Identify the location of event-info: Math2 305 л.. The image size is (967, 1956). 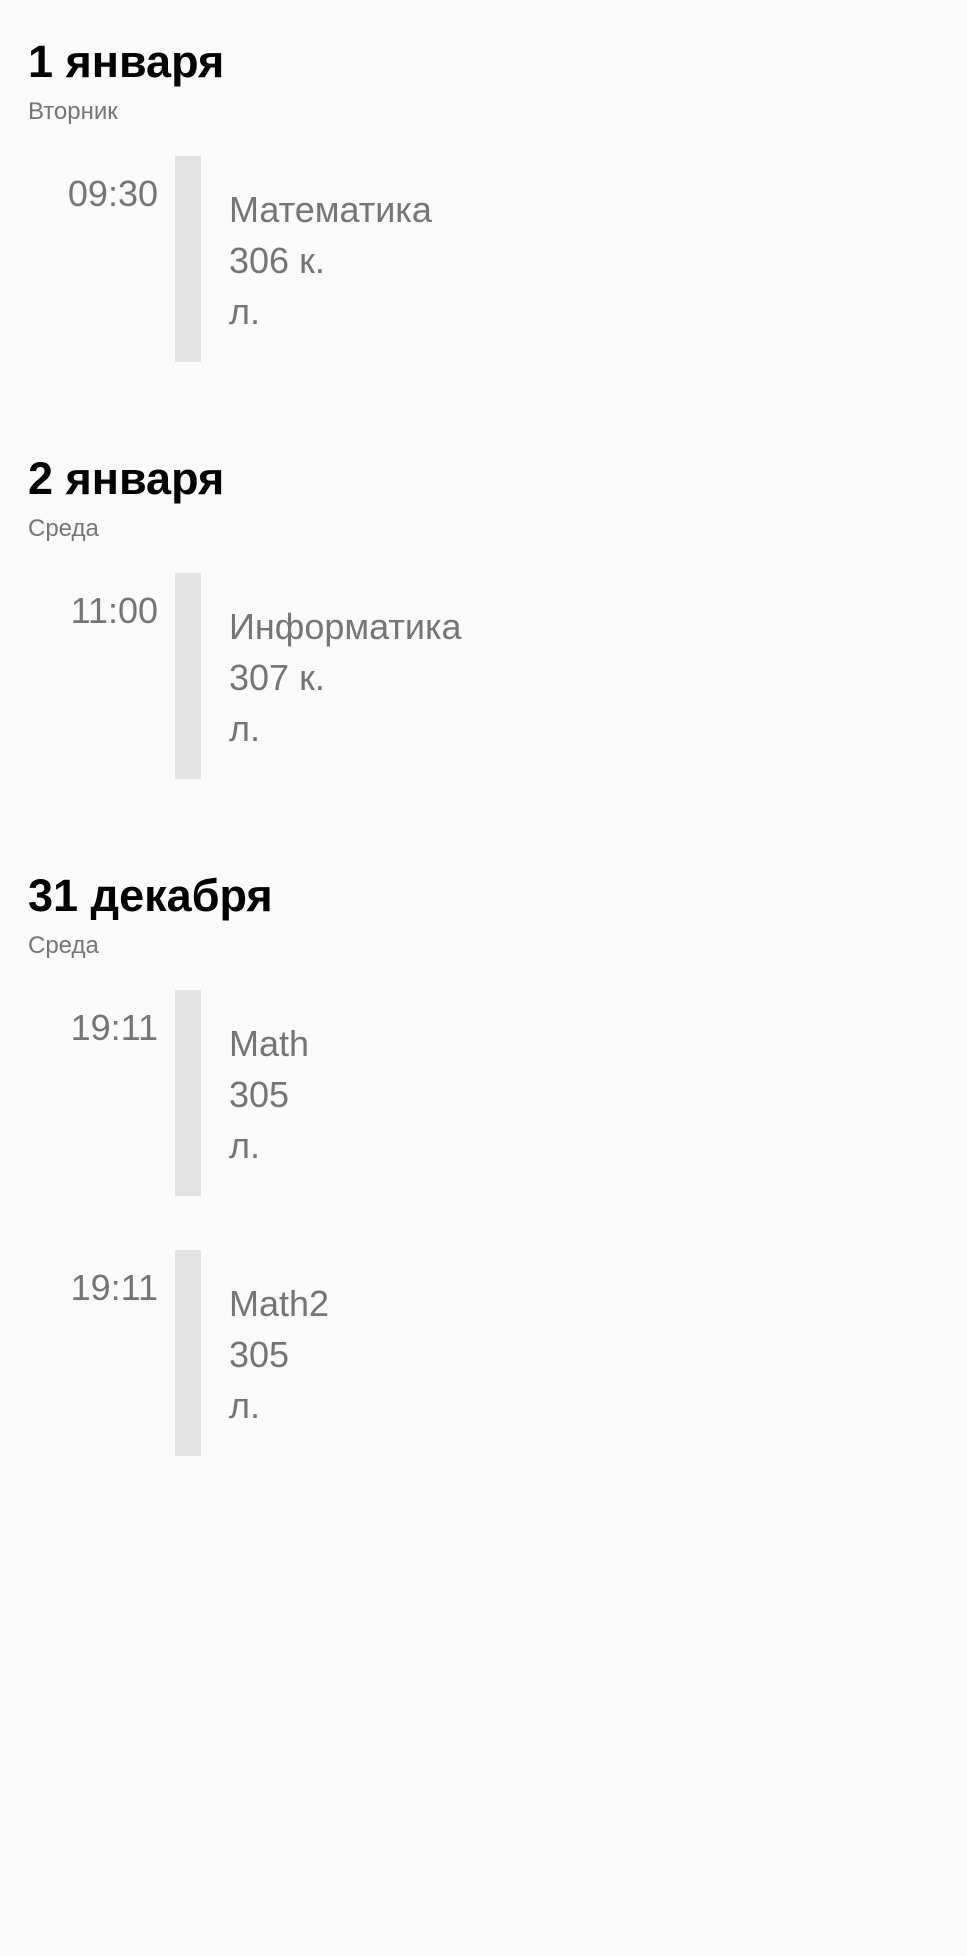
(279, 1353).